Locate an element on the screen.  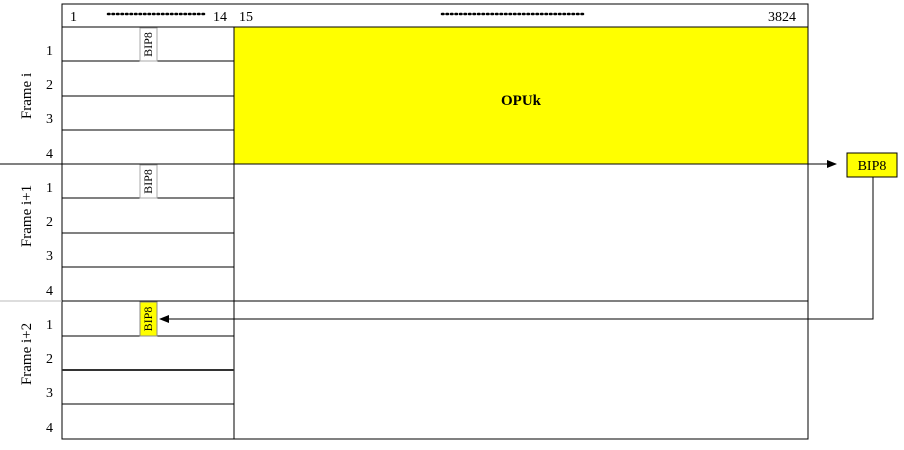
col-label-1: 1 is located at coordinates (73, 17).